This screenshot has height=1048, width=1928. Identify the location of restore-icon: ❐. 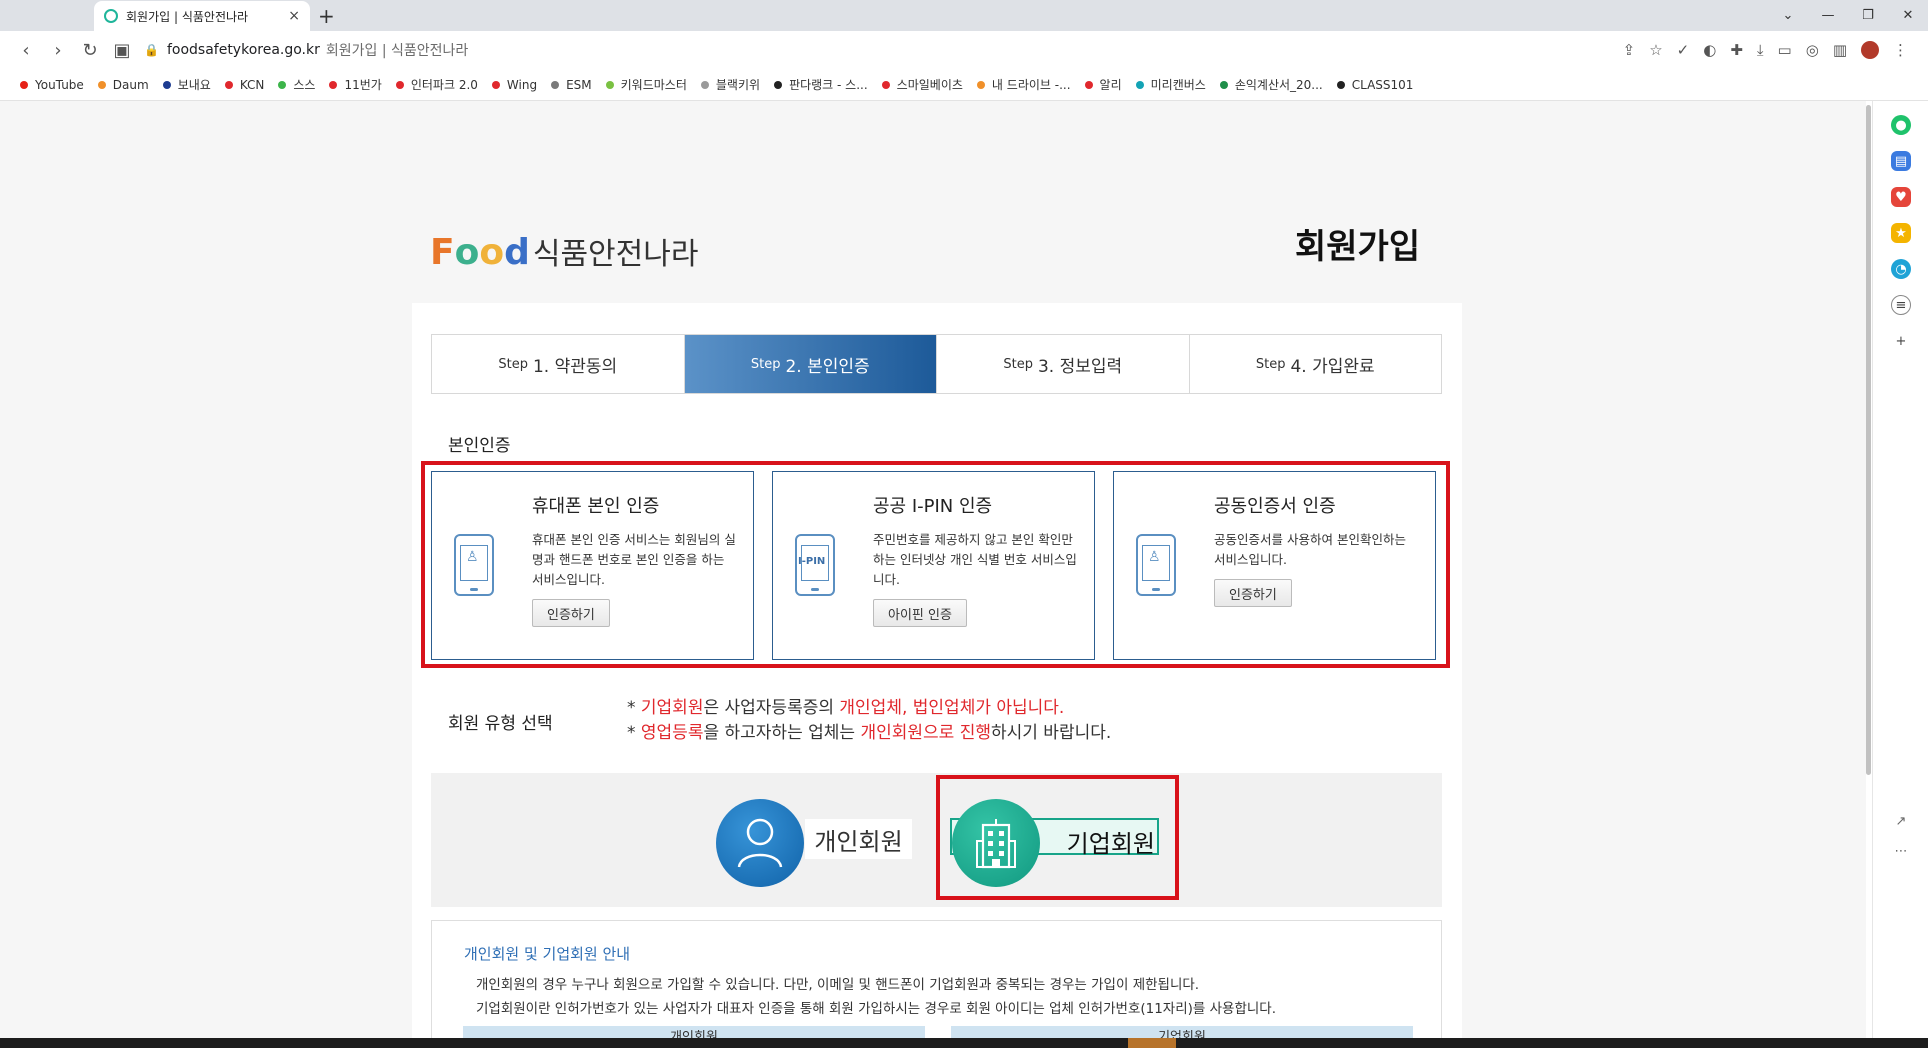
(1868, 15).